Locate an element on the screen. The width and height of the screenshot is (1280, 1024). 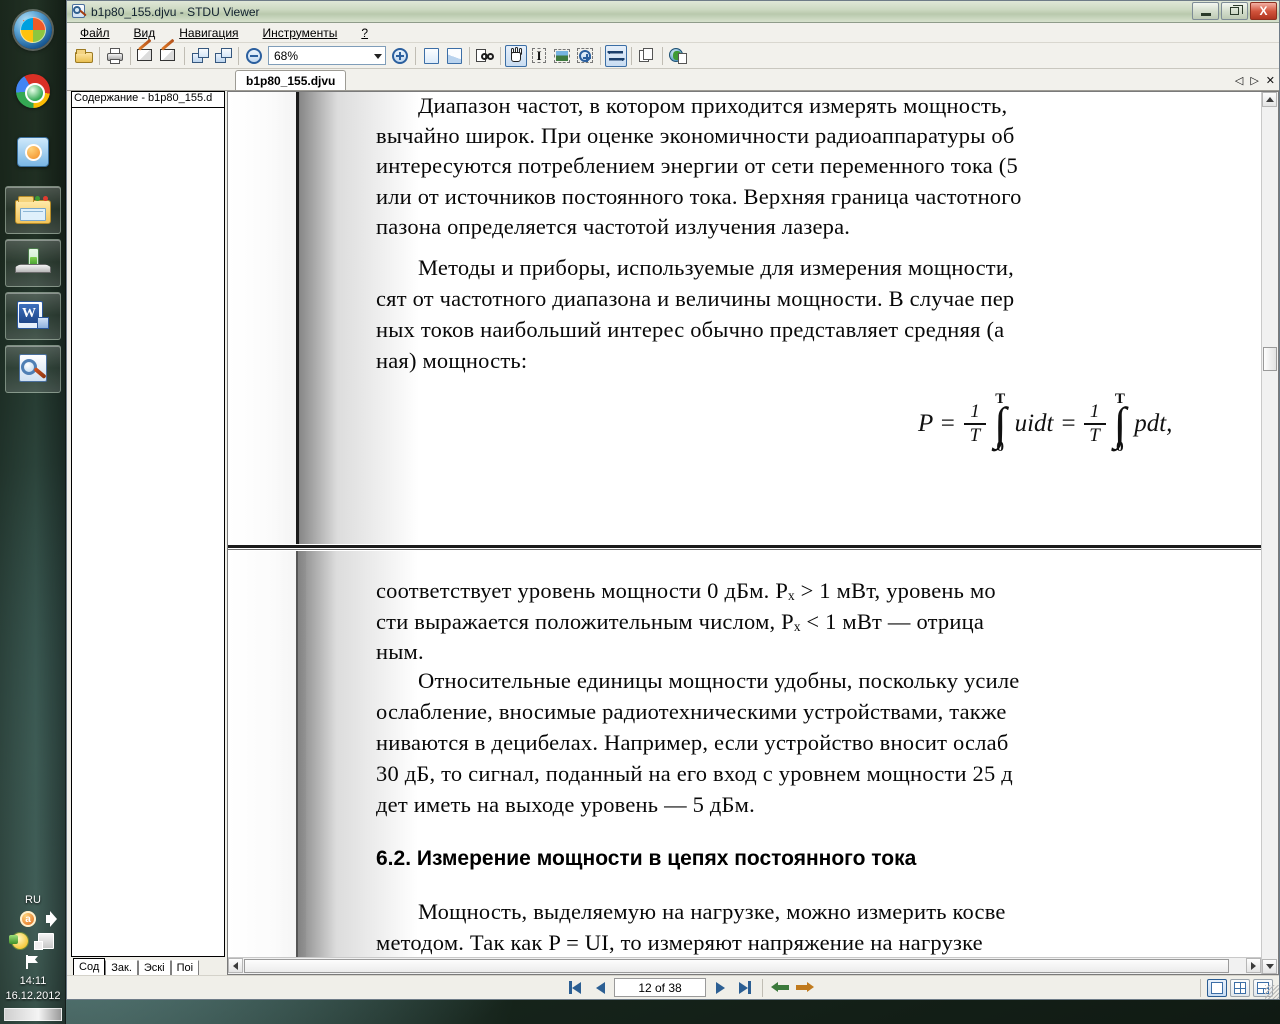
menu-item-file: Файл is located at coordinates (95, 33).